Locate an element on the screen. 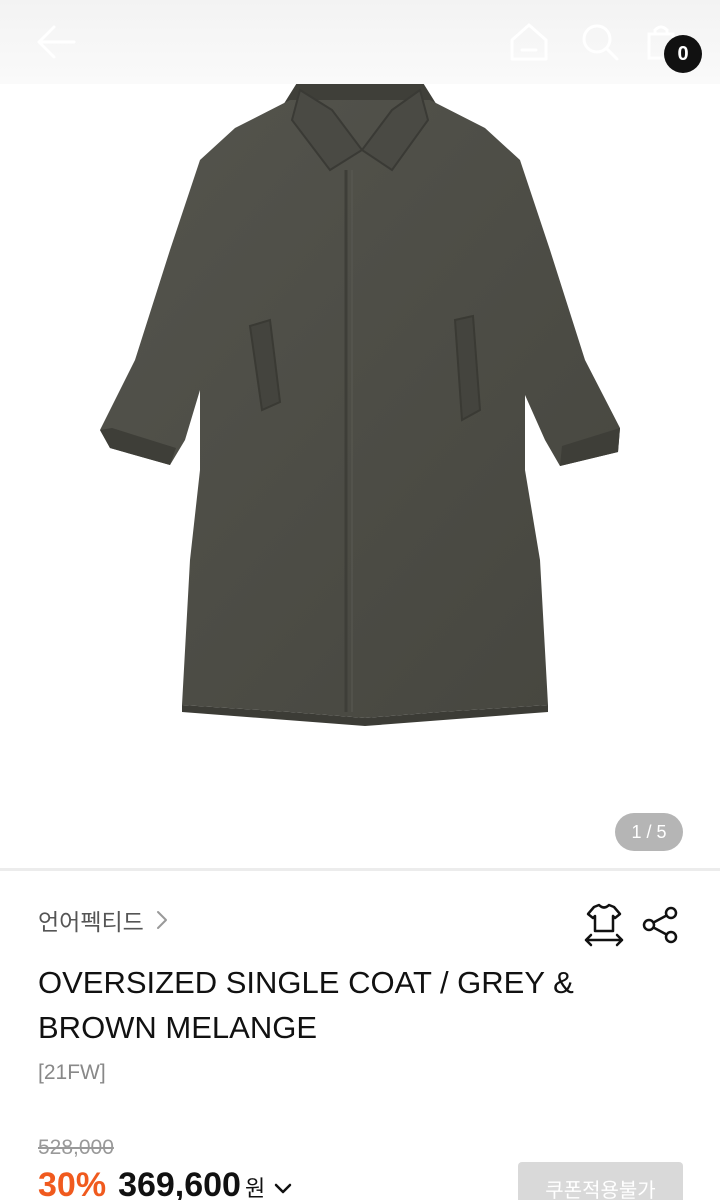  chevron-down-icon is located at coordinates (283, 1189).